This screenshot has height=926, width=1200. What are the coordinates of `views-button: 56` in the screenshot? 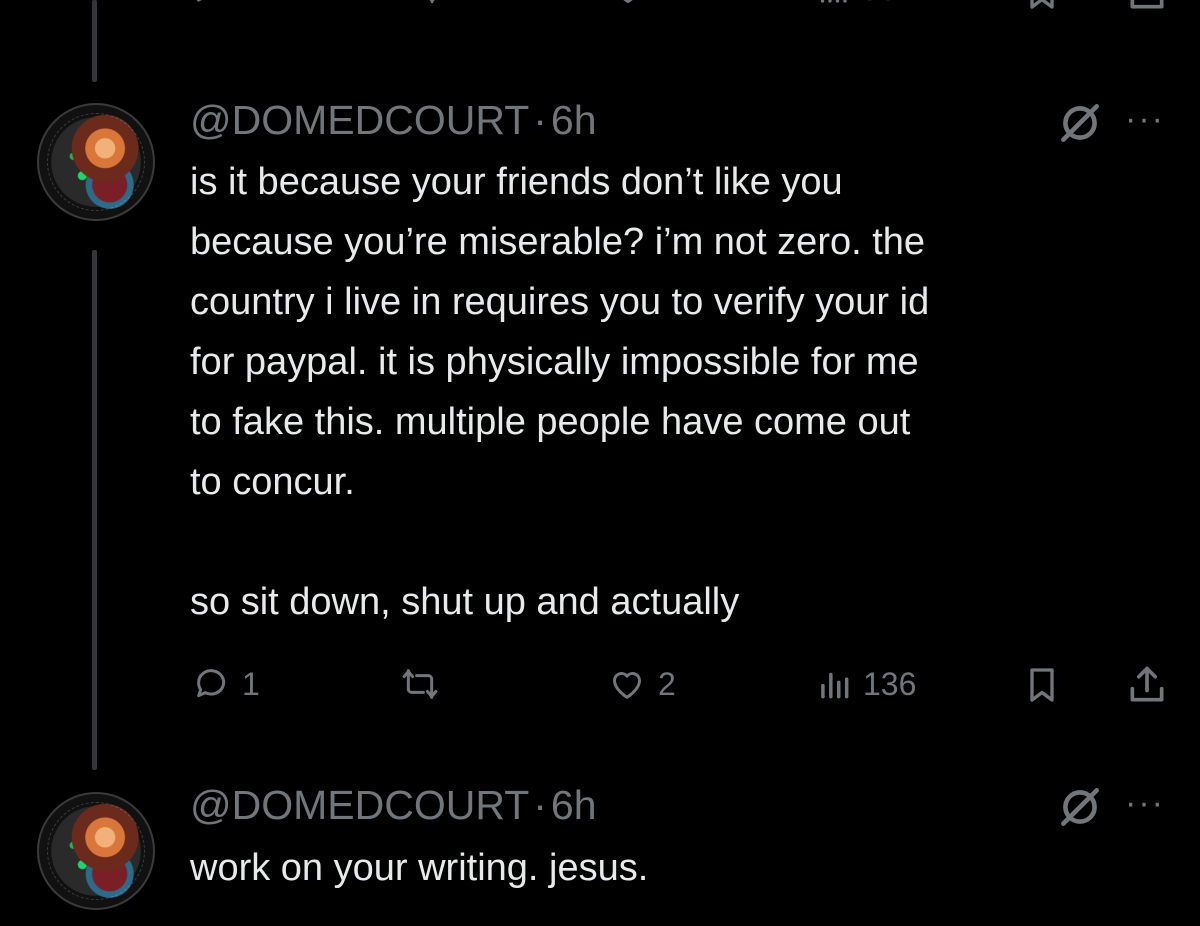 It's located at (856, 4).